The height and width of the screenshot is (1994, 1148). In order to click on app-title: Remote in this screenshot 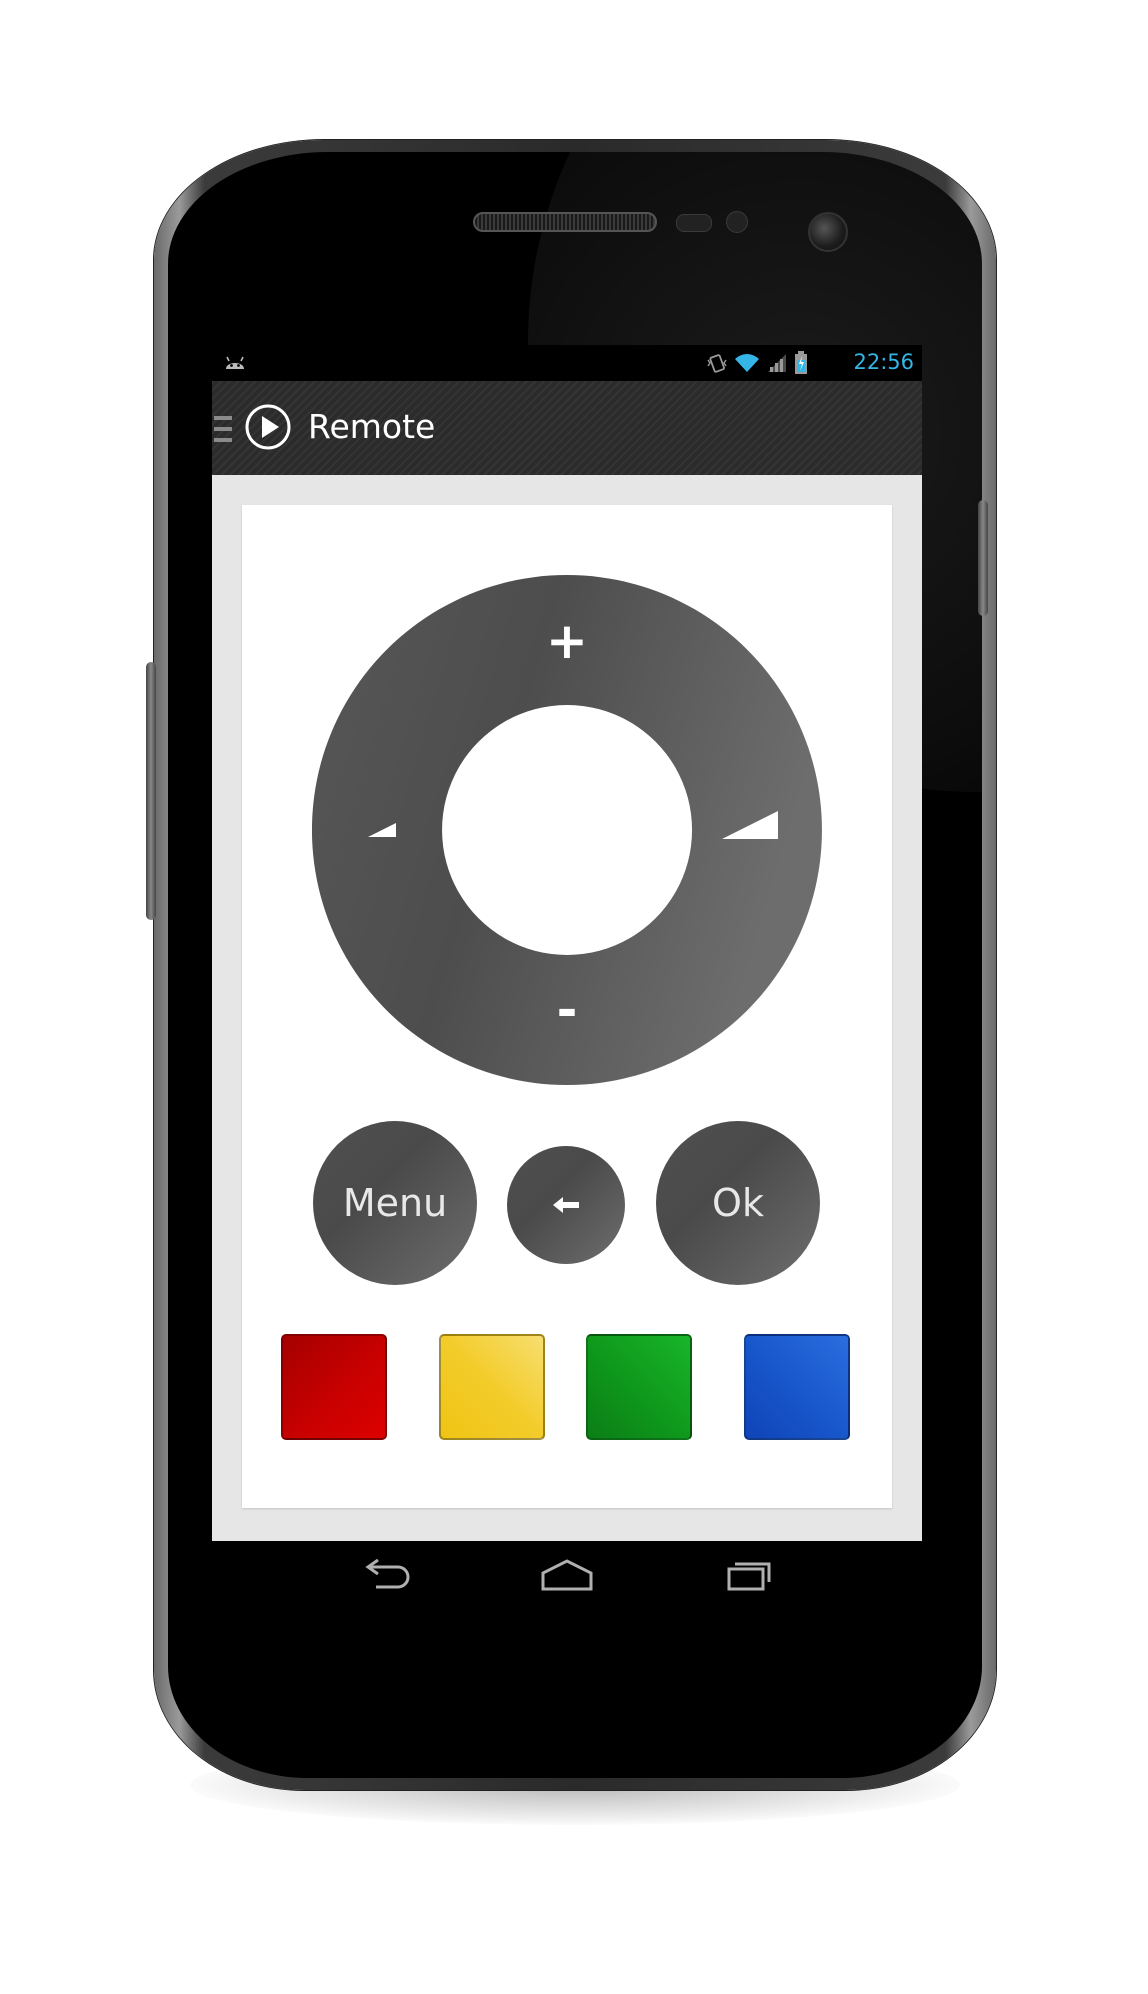, I will do `click(372, 426)`.